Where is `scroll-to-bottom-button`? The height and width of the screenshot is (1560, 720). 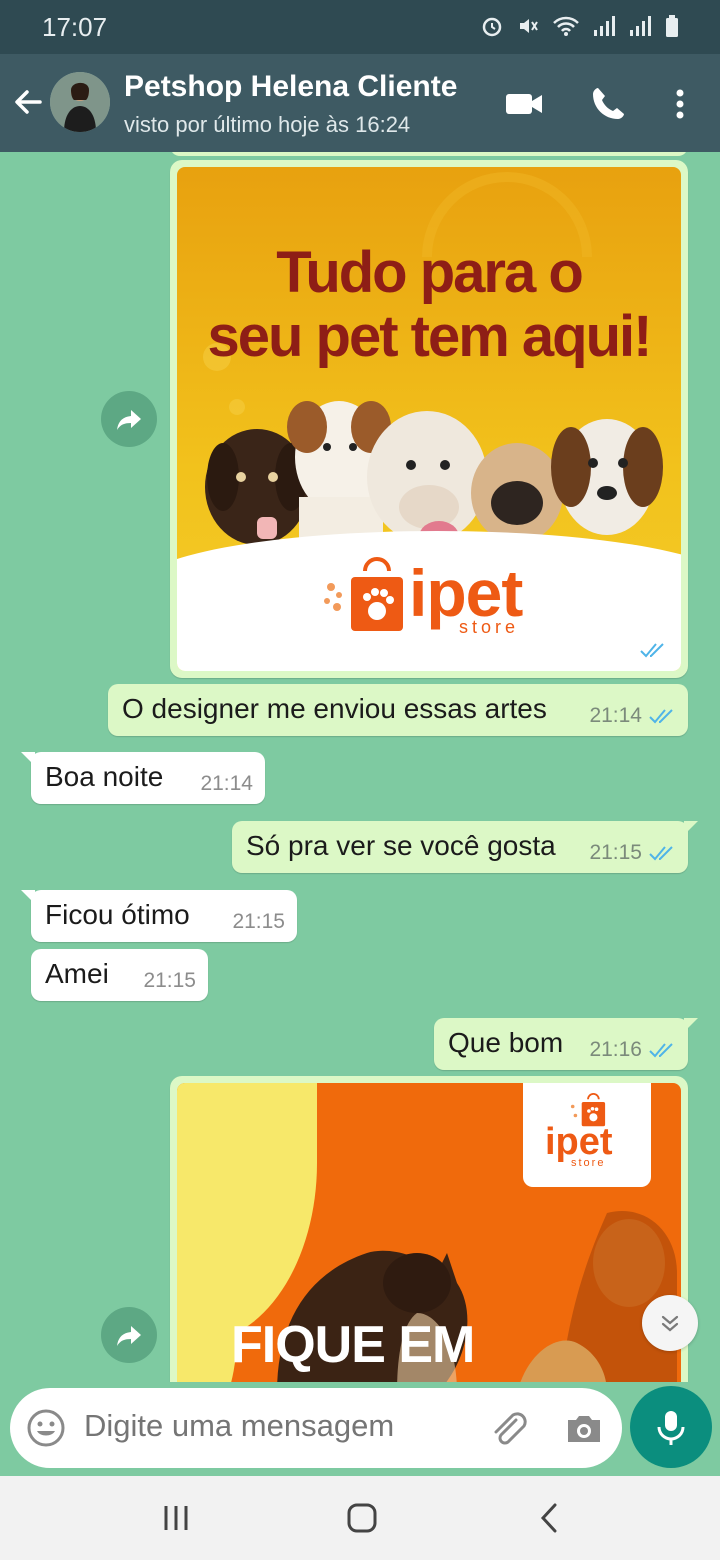 scroll-to-bottom-button is located at coordinates (670, 1323).